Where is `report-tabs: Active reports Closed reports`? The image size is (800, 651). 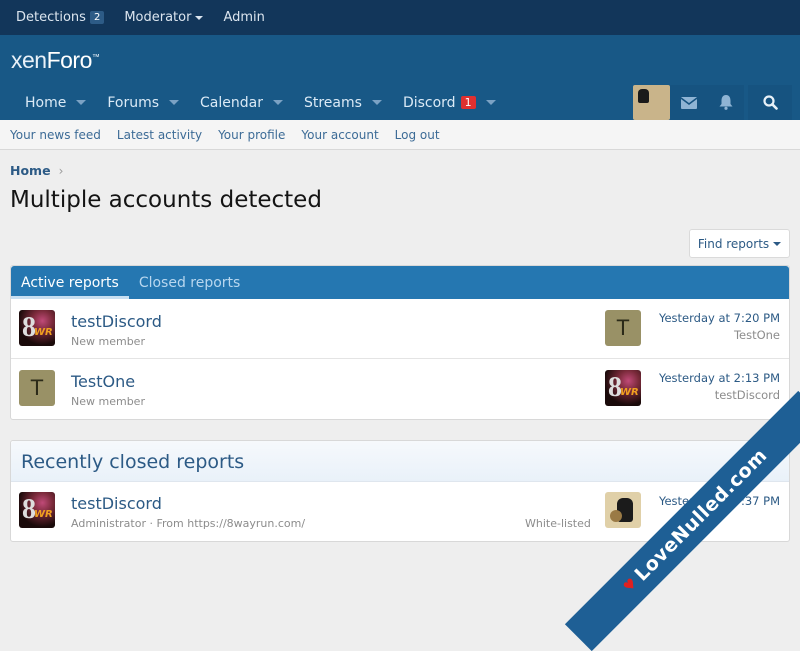
report-tabs: Active reports Closed reports is located at coordinates (400, 282).